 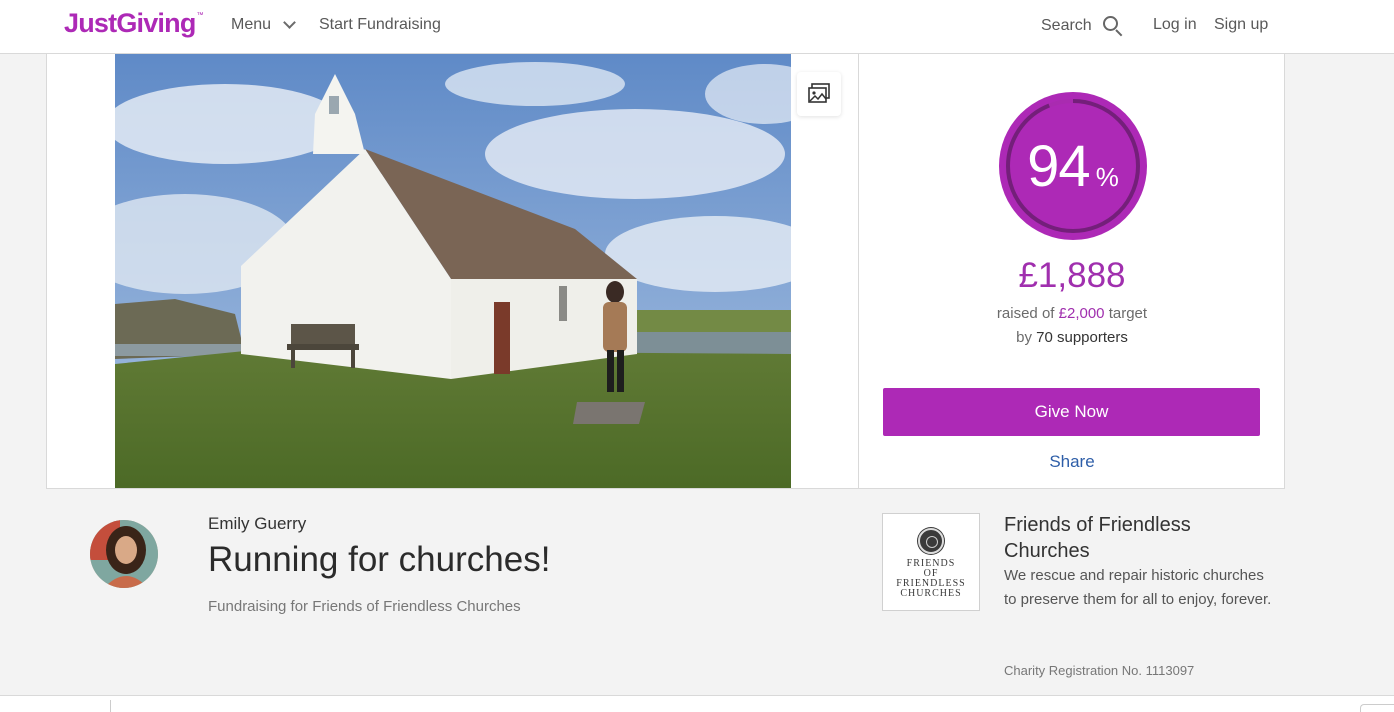 I want to click on charity-logo-text: FRIENDS OF FRIENDLESS CHURCHES, so click(x=930, y=579).